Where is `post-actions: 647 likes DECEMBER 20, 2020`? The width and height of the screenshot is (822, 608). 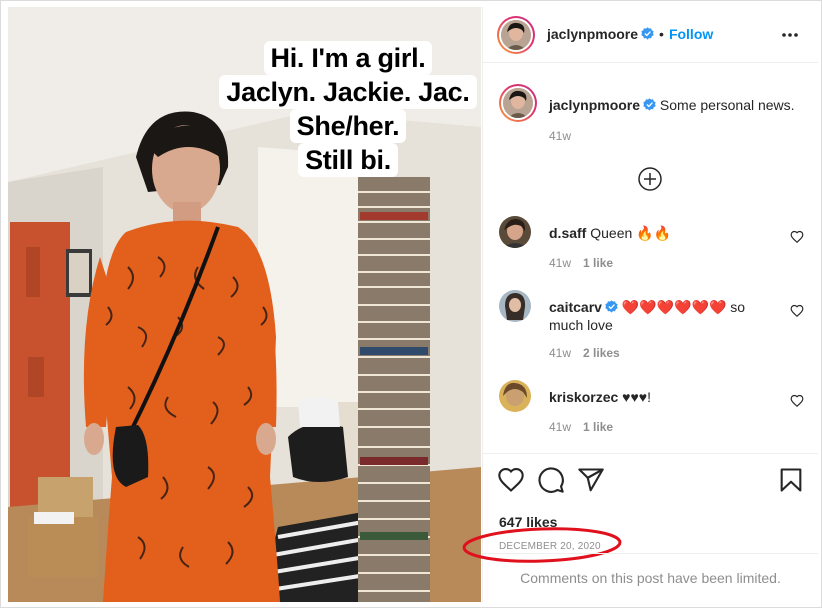
post-actions: 647 likes DECEMBER 20, 2020 is located at coordinates (640, 508).